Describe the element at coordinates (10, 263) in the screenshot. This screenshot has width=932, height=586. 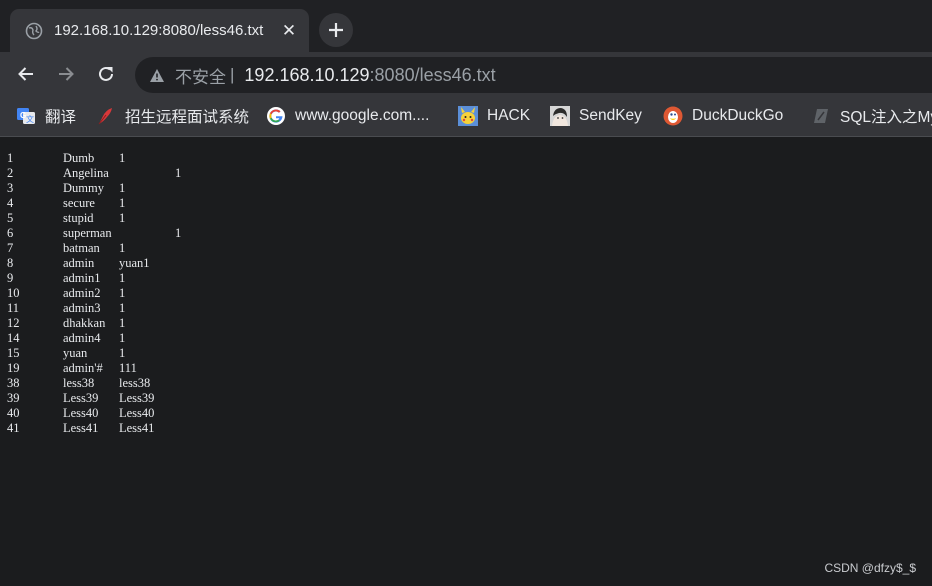
I see `row-id: 8` at that location.